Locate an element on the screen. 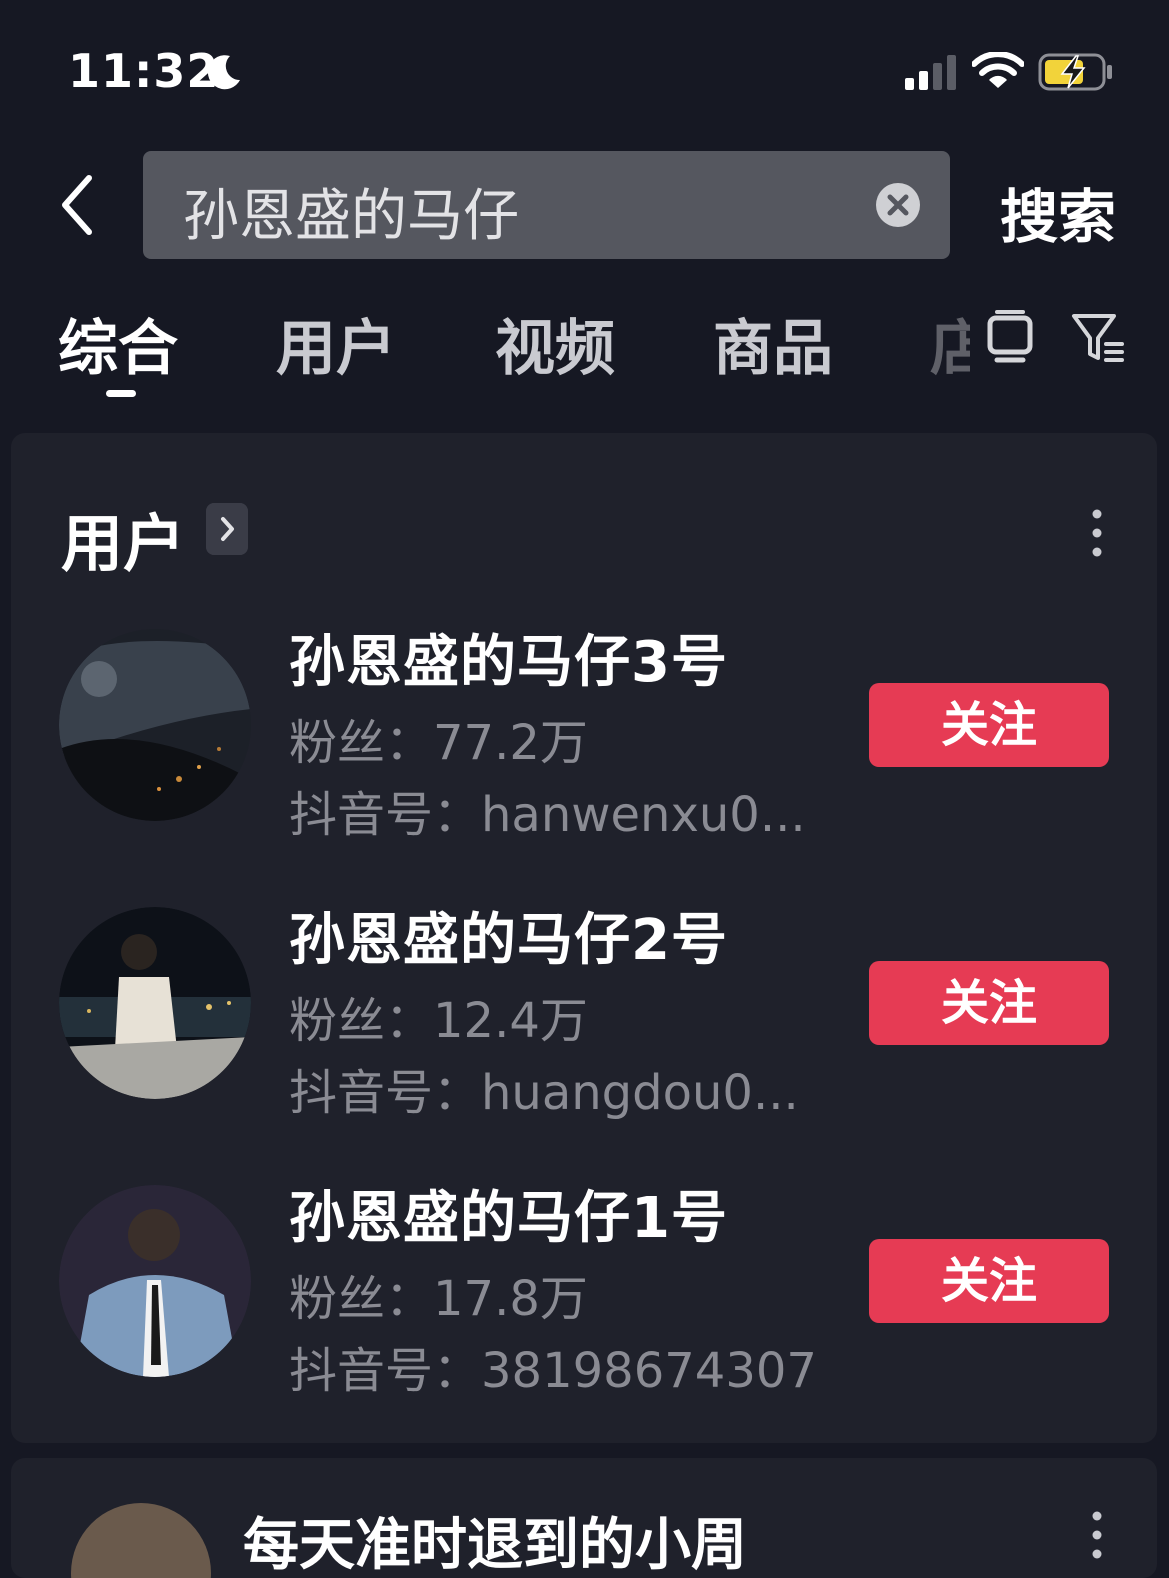  fan-count: 粉丝：12.4万 is located at coordinates (438, 1021).